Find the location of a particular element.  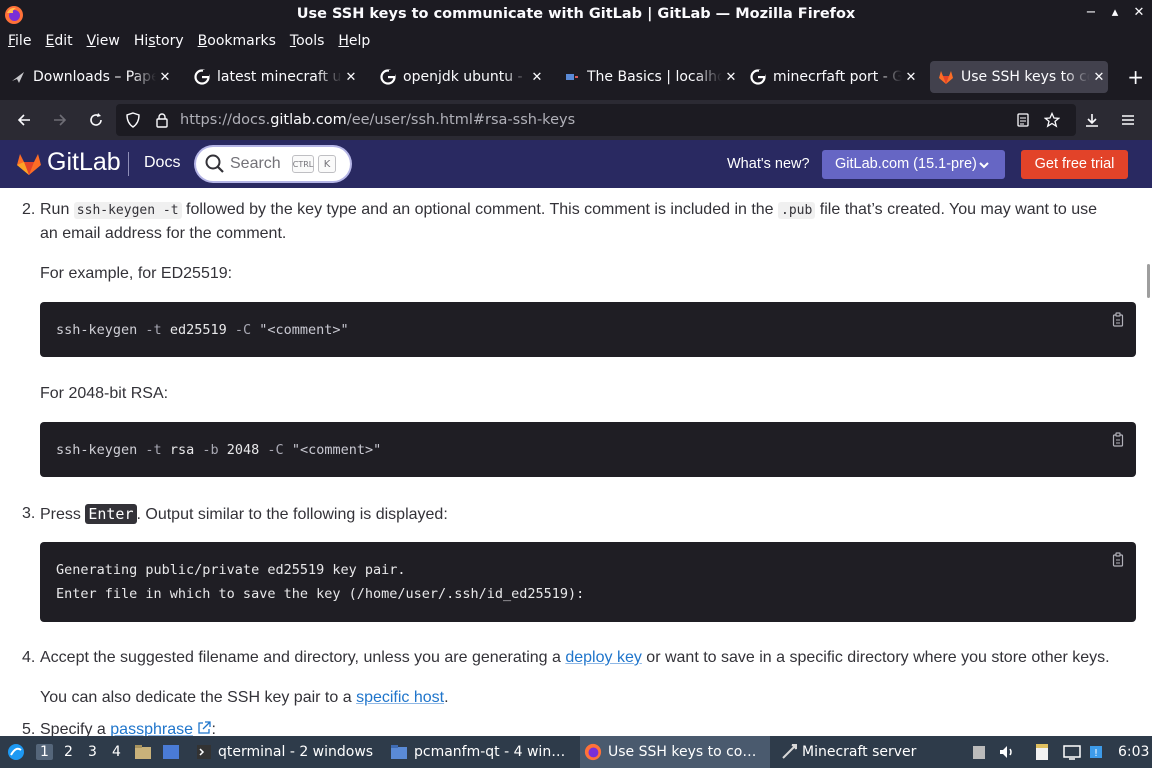

volume-icon is located at coordinates (1008, 752).